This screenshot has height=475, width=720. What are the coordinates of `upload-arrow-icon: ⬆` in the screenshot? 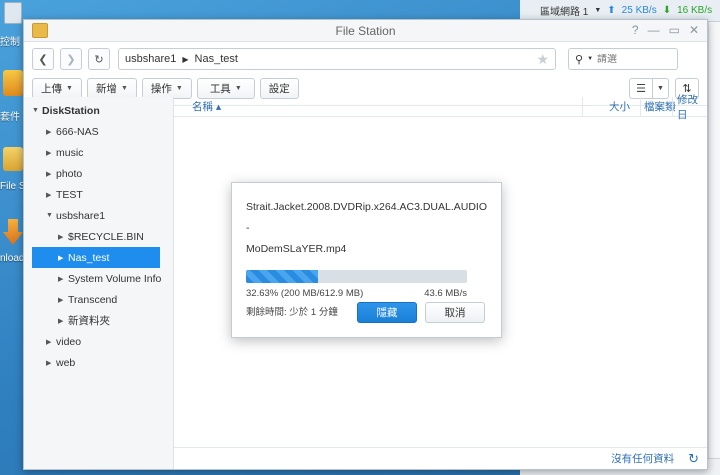 It's located at (611, 10).